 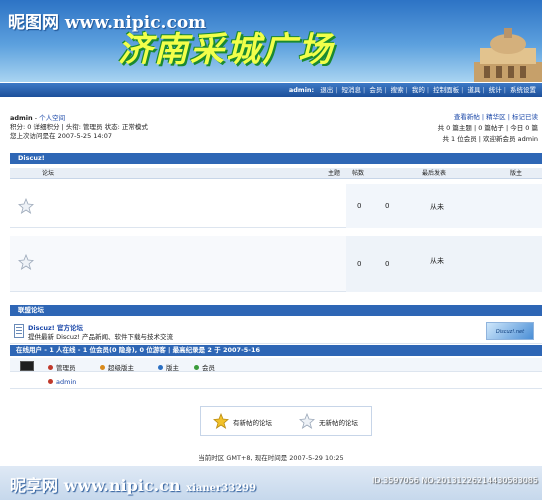 I want to click on username: admin, so click(x=21, y=118).